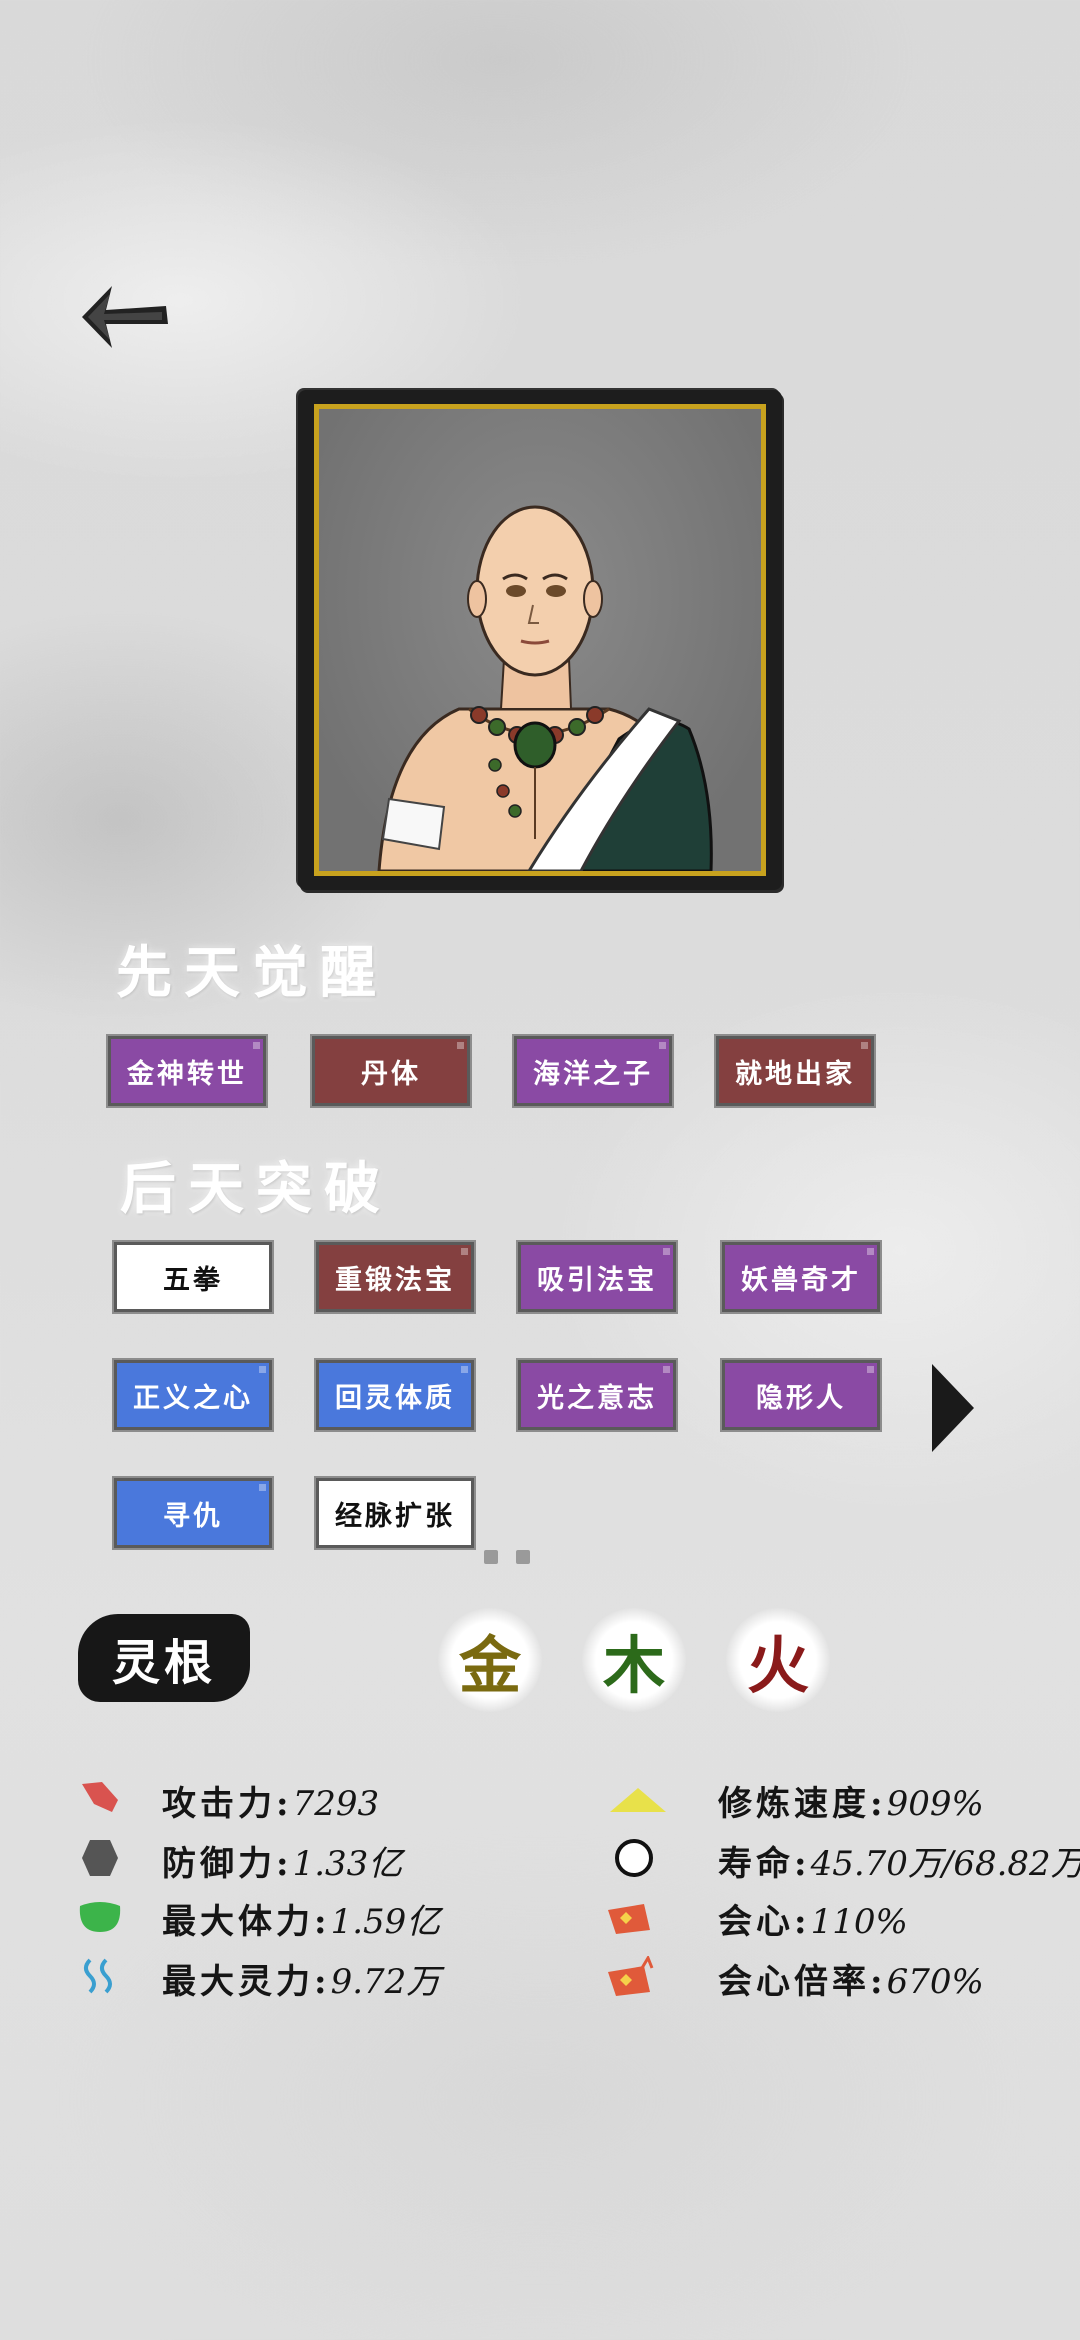  Describe the element at coordinates (193, 1513) in the screenshot. I see `acquired-talent-chip: 寻仇` at that location.